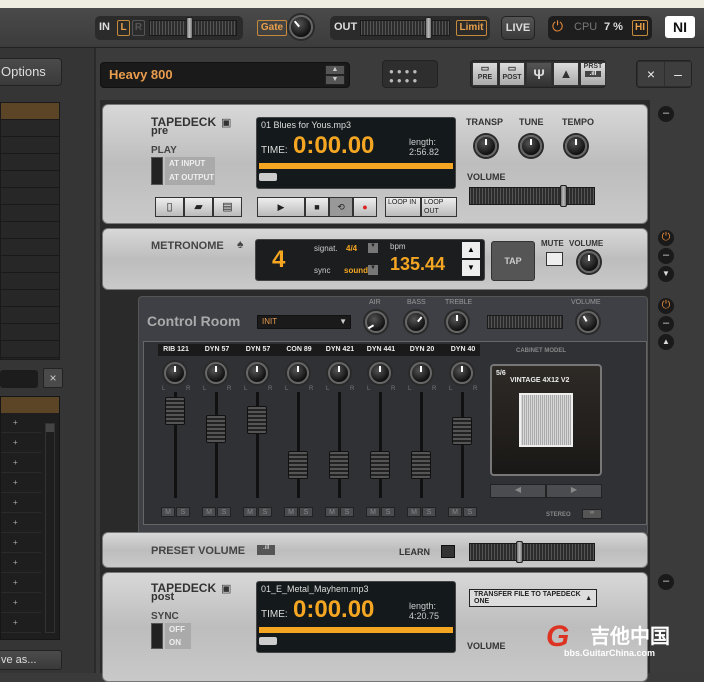 Image resolution: width=704 pixels, height=682 pixels. Describe the element at coordinates (518, 491) in the screenshot. I see `cabinet-prev-button: ◀` at that location.